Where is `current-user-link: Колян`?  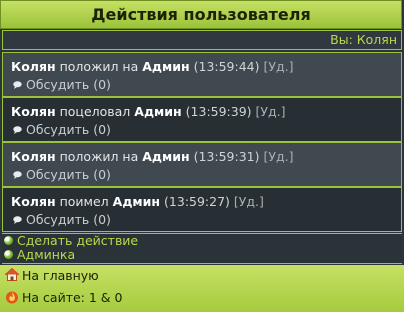
current-user-link: Колян is located at coordinates (377, 39).